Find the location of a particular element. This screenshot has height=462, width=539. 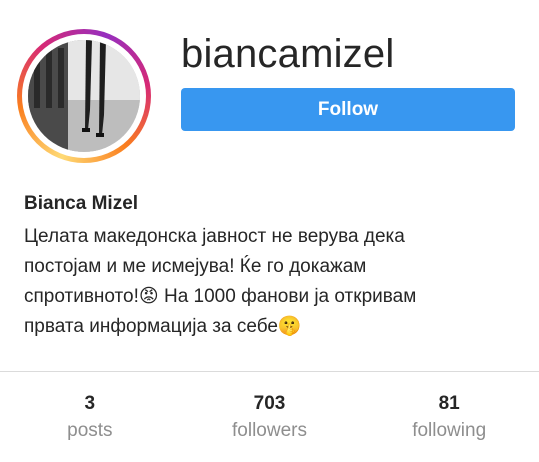

stat-following-count: 81 is located at coordinates (449, 403).